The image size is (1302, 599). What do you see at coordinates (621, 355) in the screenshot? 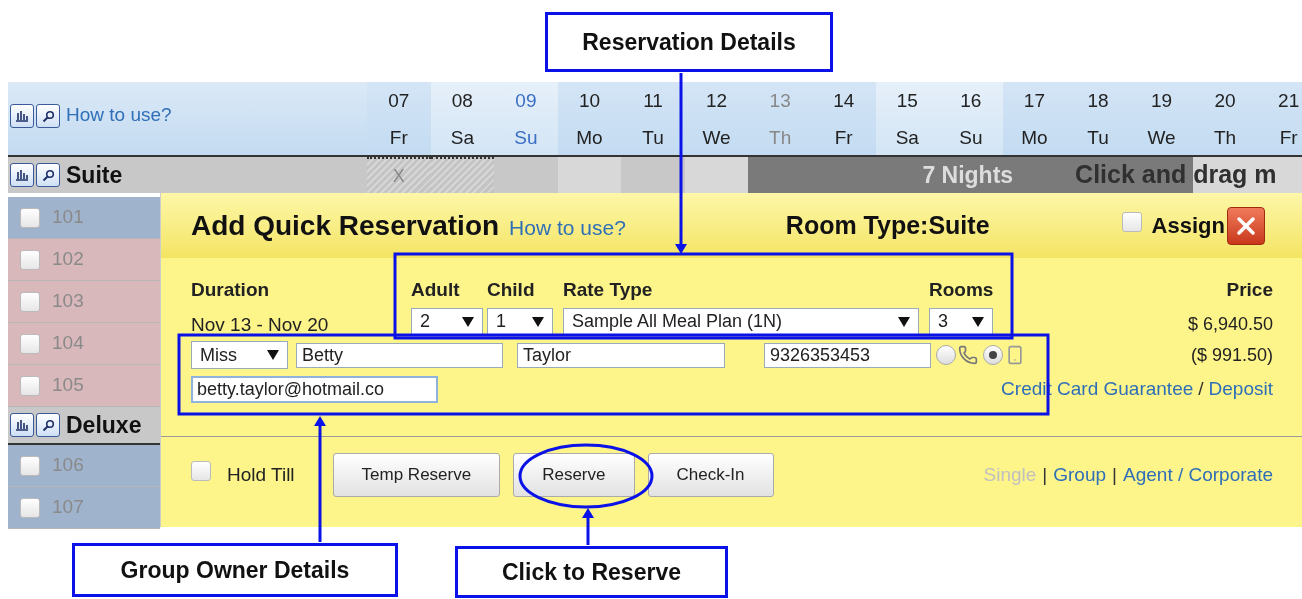
I see `last-name-field: Taylor` at bounding box center [621, 355].